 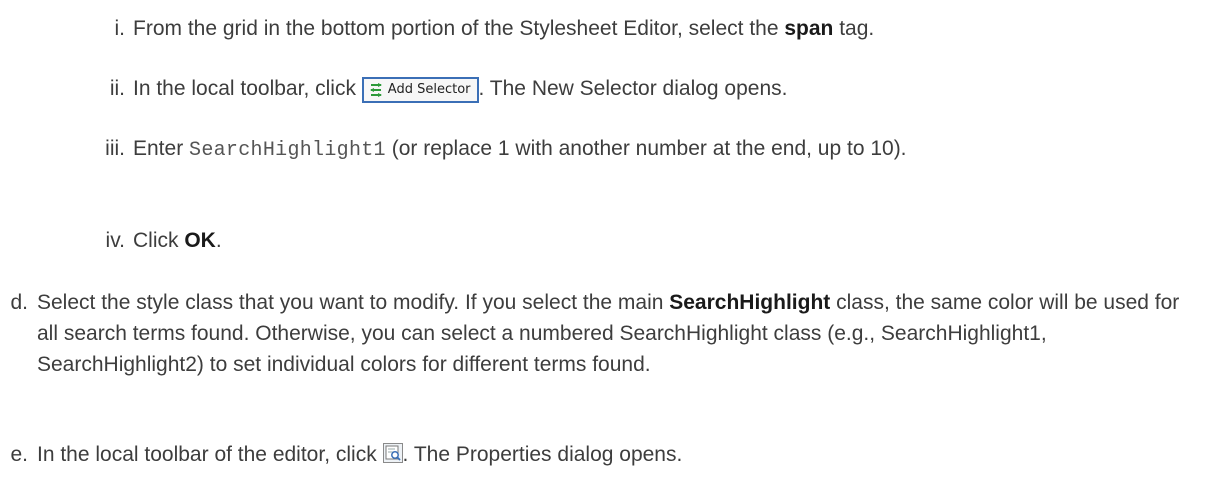 I want to click on add-selector-icon, so click(x=375, y=90).